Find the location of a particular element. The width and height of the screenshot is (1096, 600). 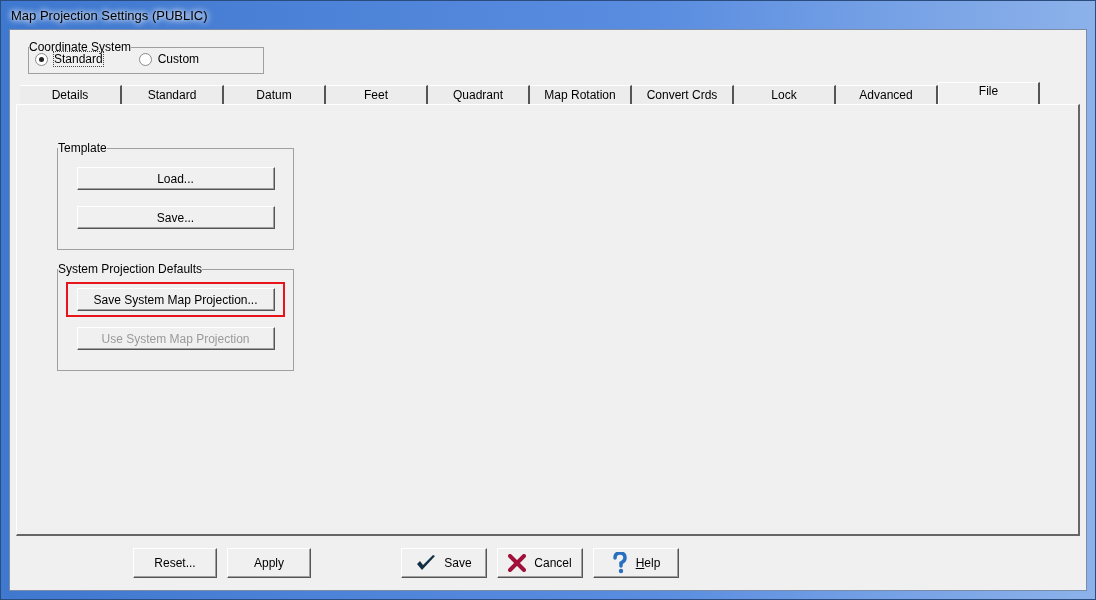

group-title: System Projection Defaults is located at coordinates (130, 269).